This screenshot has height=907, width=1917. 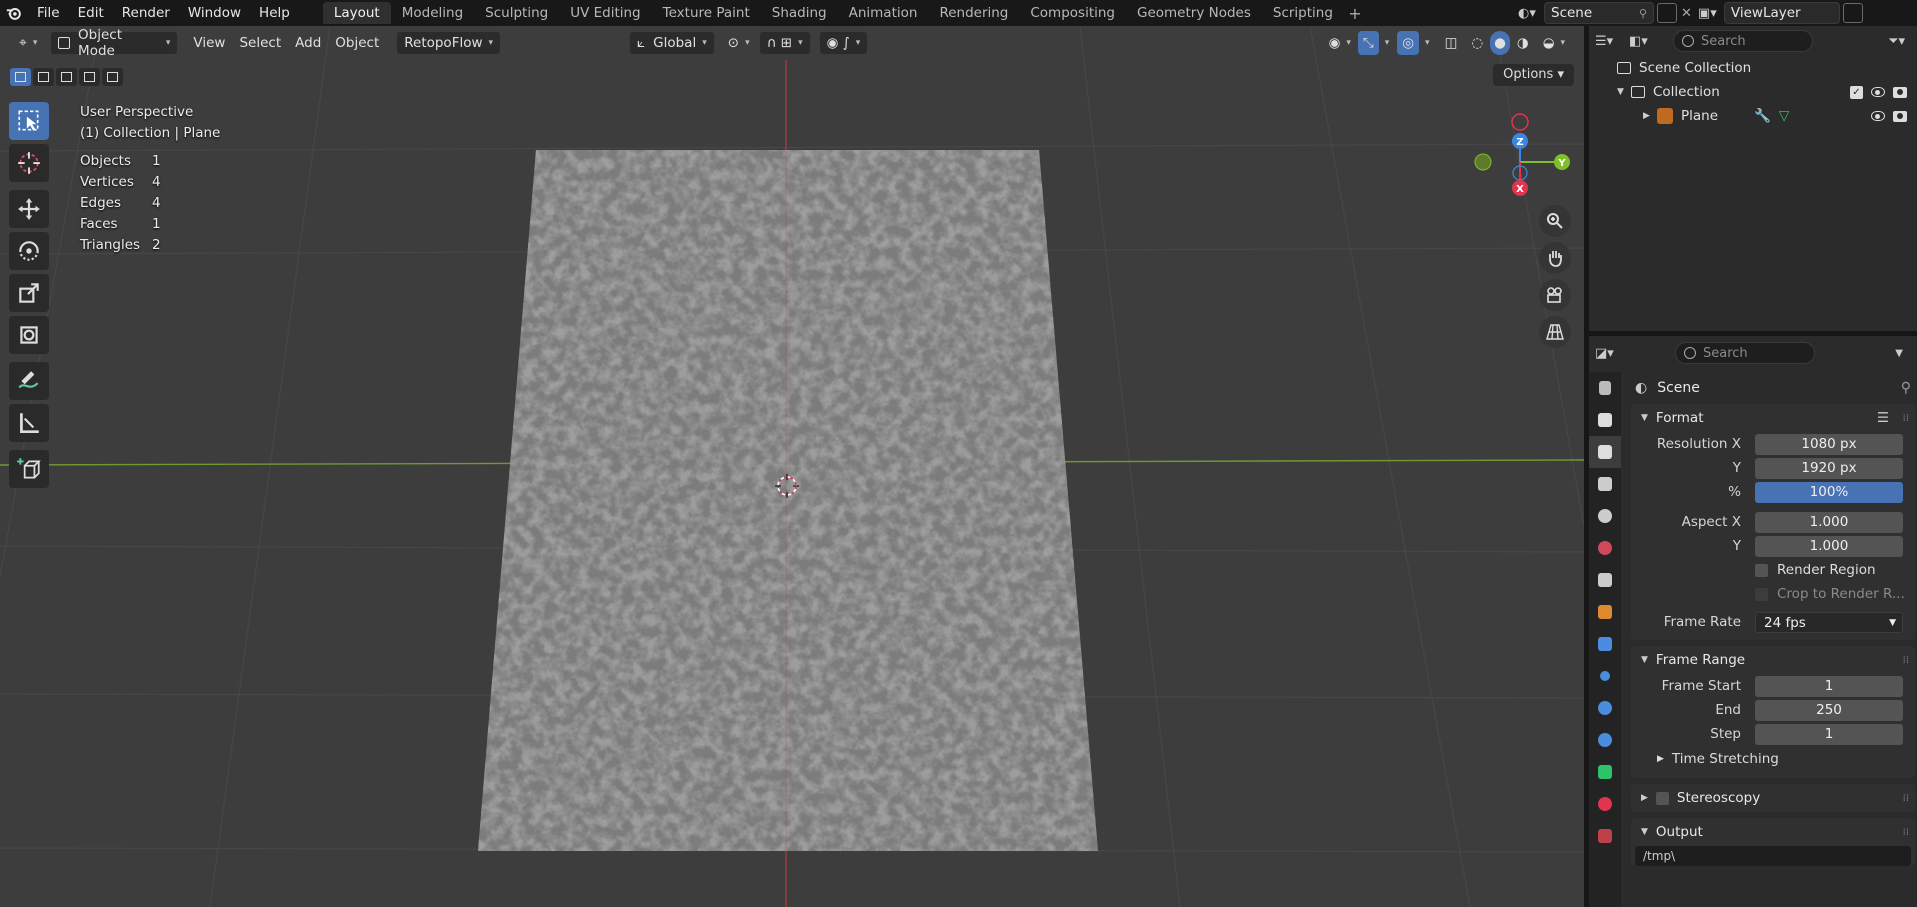 What do you see at coordinates (1605, 708) in the screenshot?
I see `physics-tab-icon` at bounding box center [1605, 708].